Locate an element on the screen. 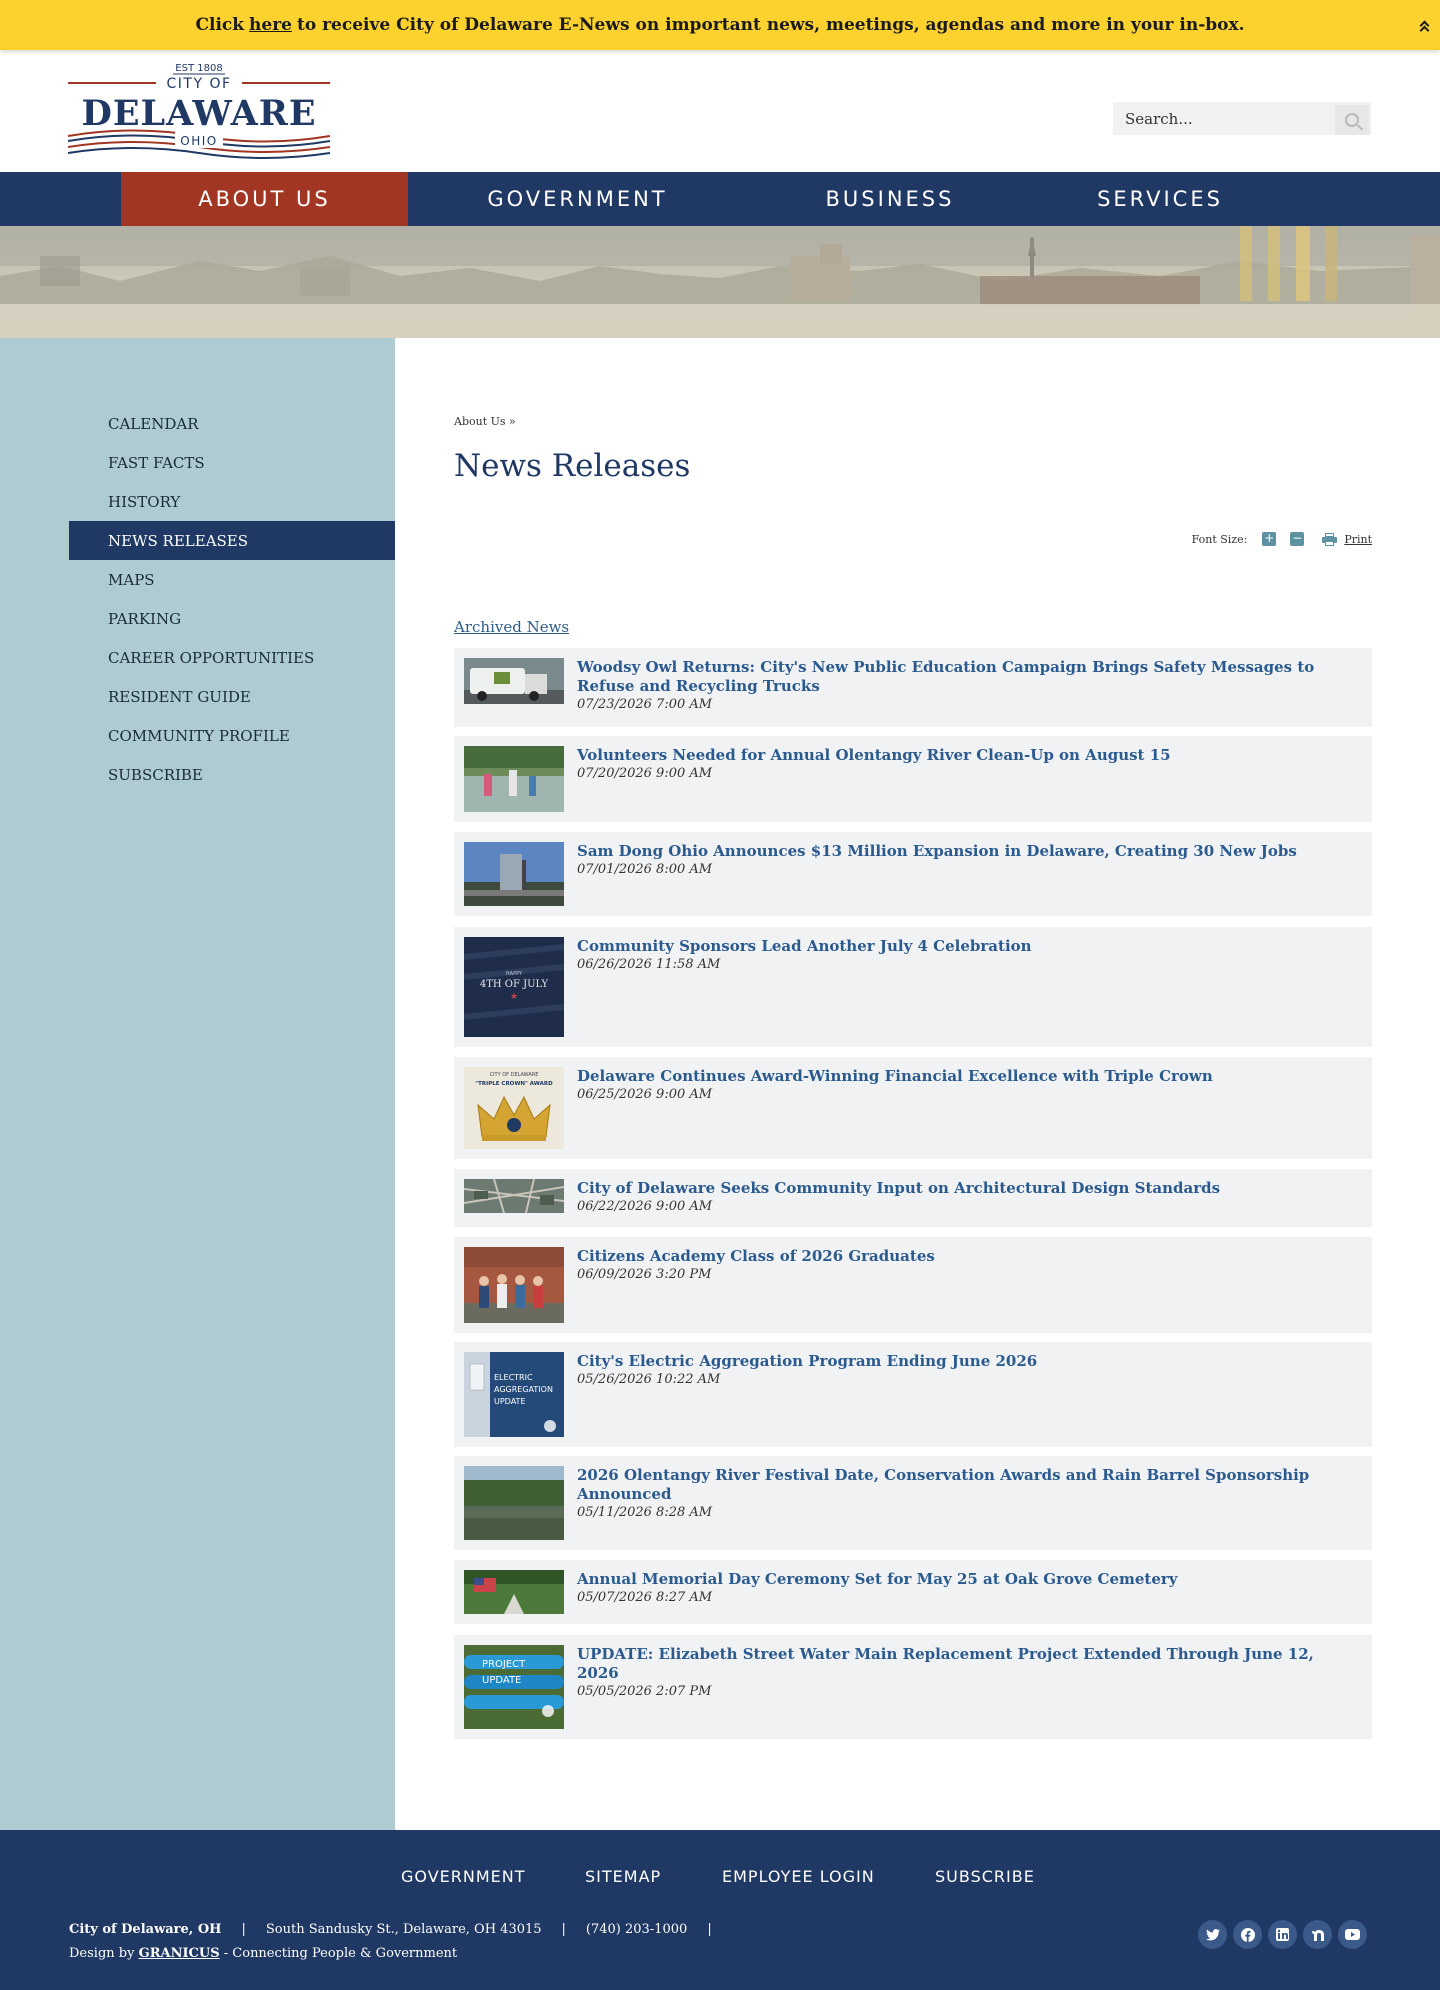 Image resolution: width=1440 pixels, height=1990 pixels. news-title: Citizens Academy Class of 2026 Graduates is located at coordinates (964, 1256).